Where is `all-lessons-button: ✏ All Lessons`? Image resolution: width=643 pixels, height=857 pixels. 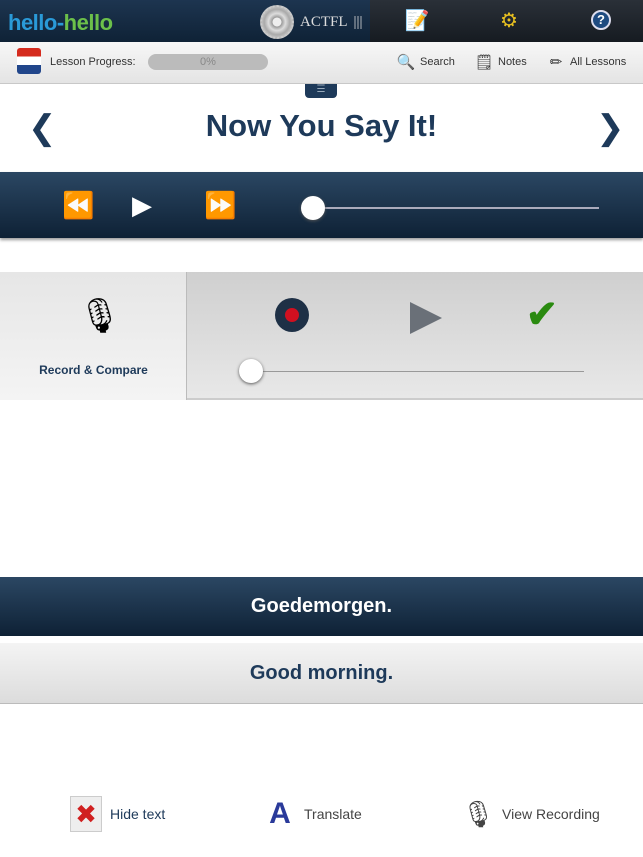
all-lessons-button: ✏ All Lessons is located at coordinates (586, 62).